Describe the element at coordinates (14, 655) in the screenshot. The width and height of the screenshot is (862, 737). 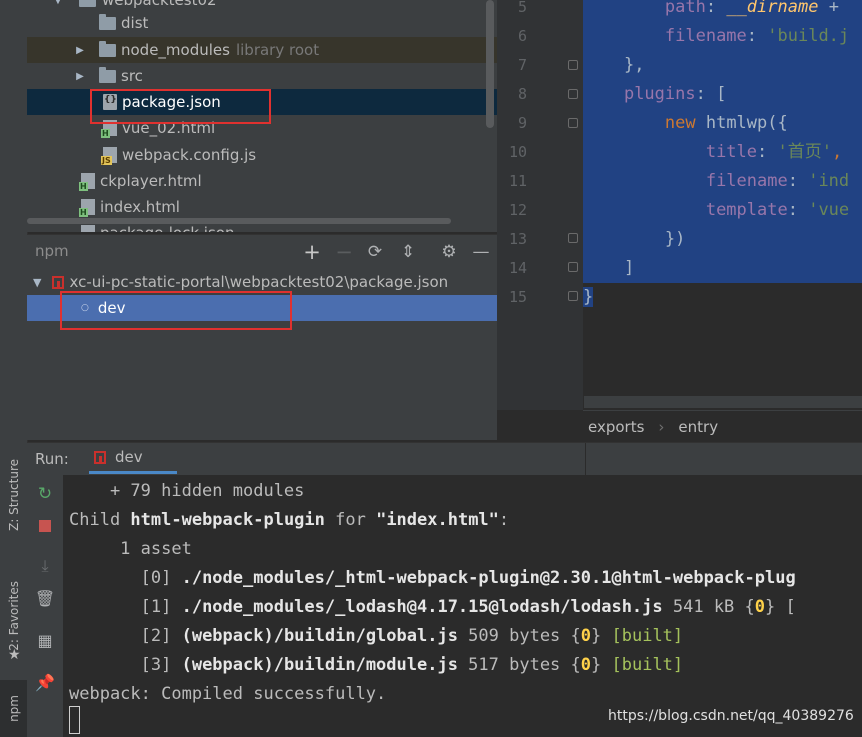
I see `star-icon: ★` at that location.